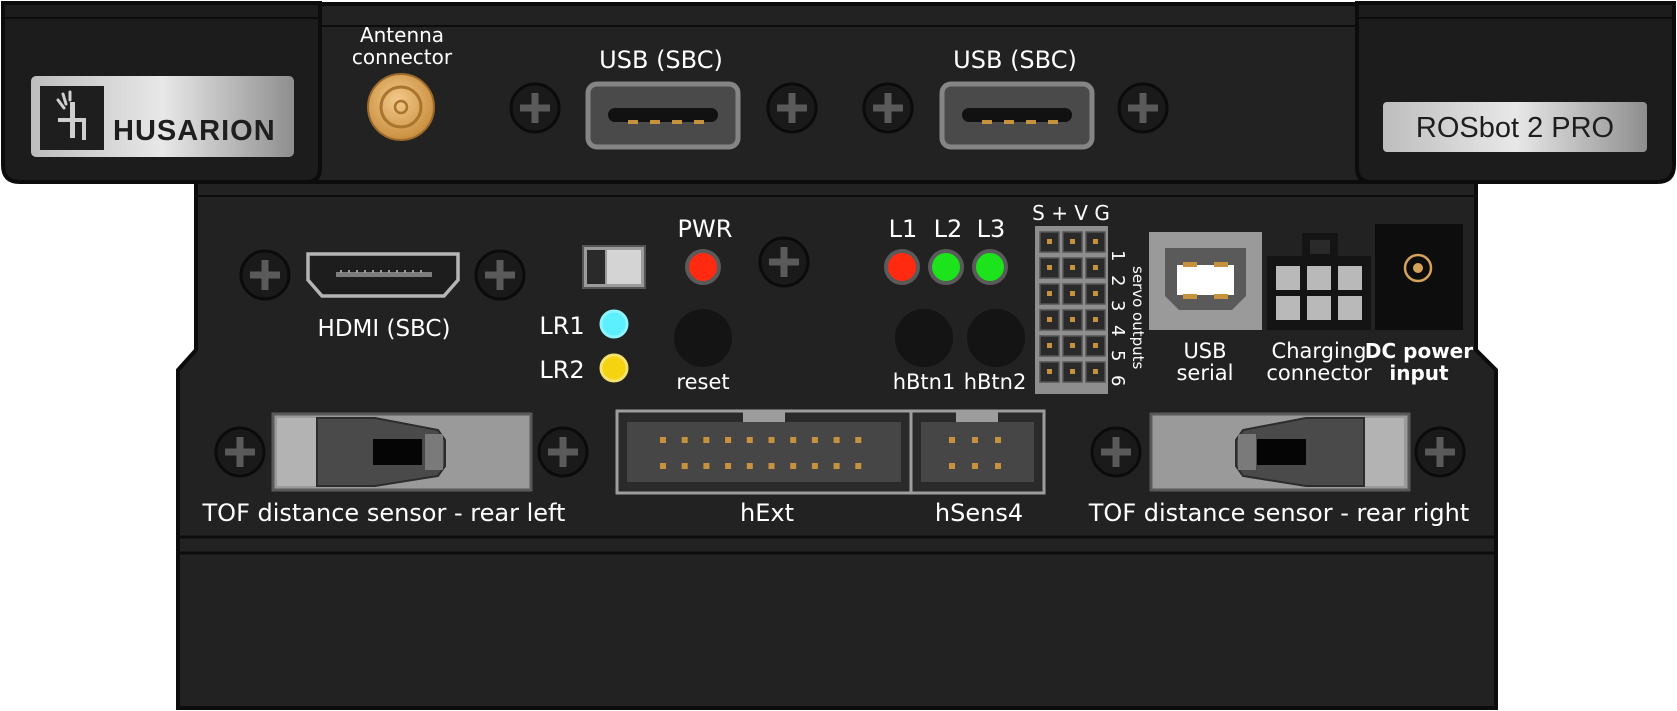 This screenshot has height=711, width=1677. Describe the element at coordinates (561, 326) in the screenshot. I see `lr1-label: LR1` at that location.